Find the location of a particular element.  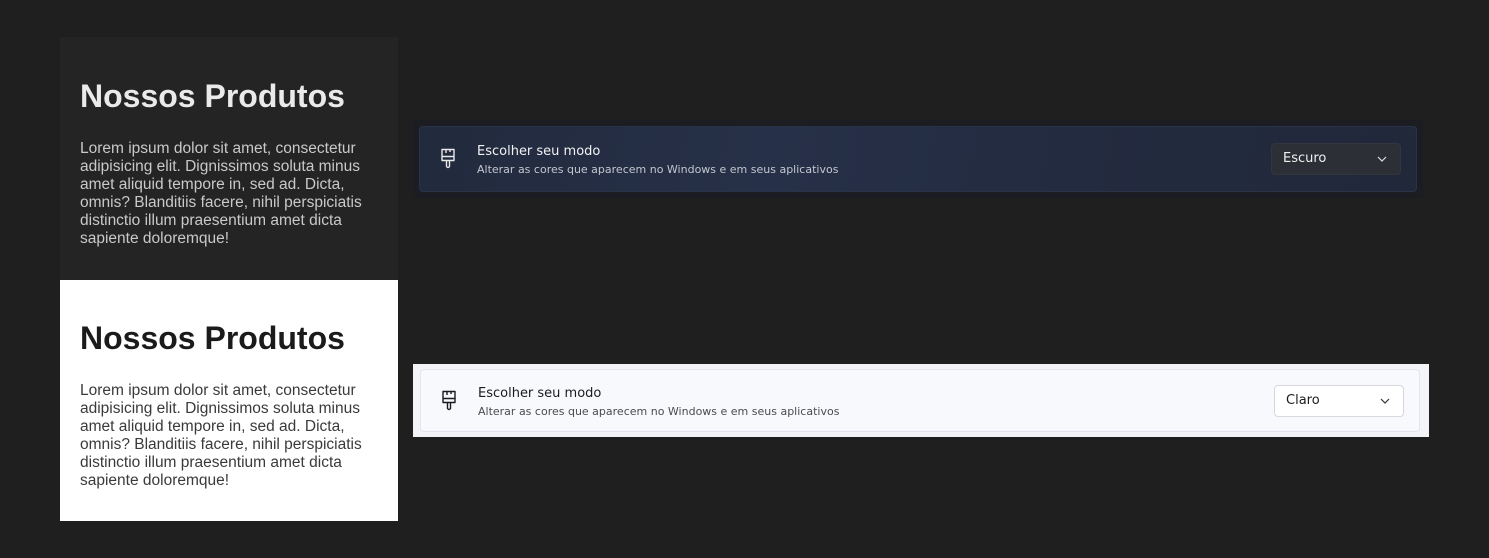

dropdown-value: Claro is located at coordinates (1303, 400).